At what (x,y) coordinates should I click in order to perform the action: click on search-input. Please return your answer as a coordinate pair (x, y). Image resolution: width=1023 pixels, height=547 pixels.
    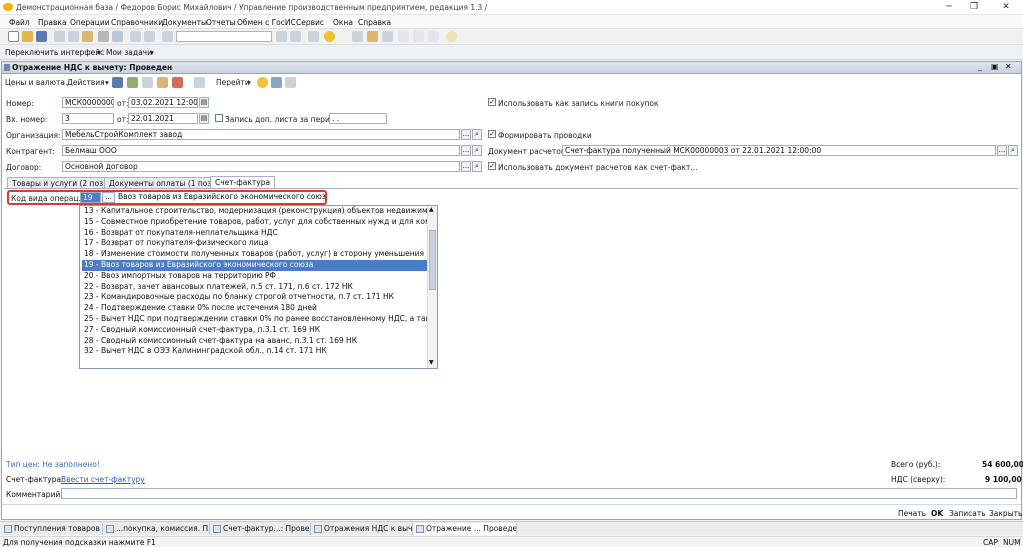
    Looking at the image, I should click on (224, 36).